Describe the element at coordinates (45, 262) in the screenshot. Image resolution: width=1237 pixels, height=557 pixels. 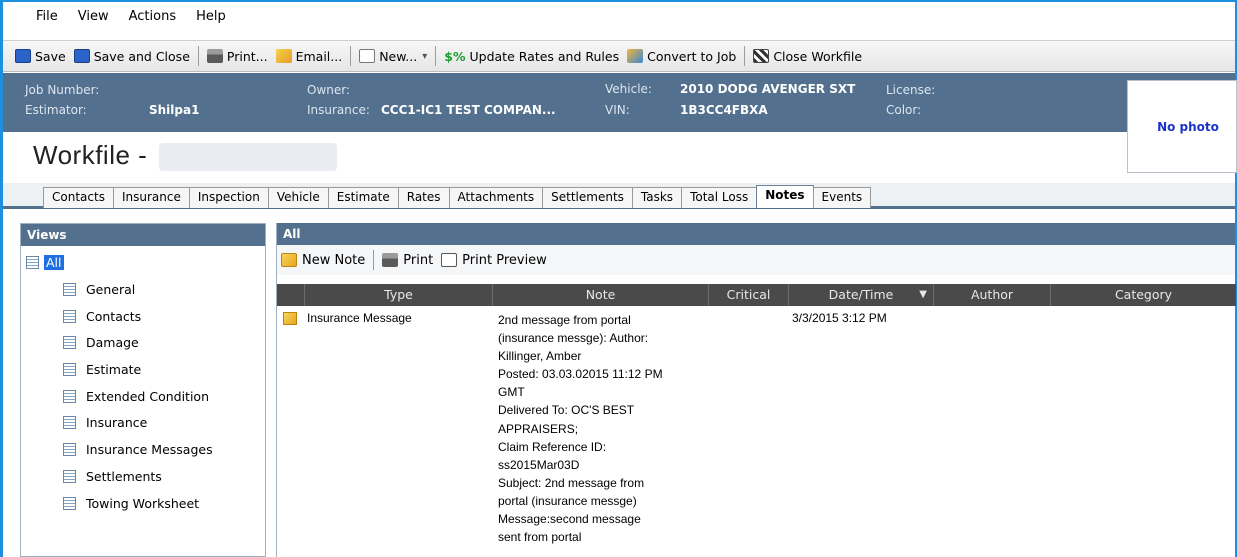
I see `view-item-all: All` at that location.